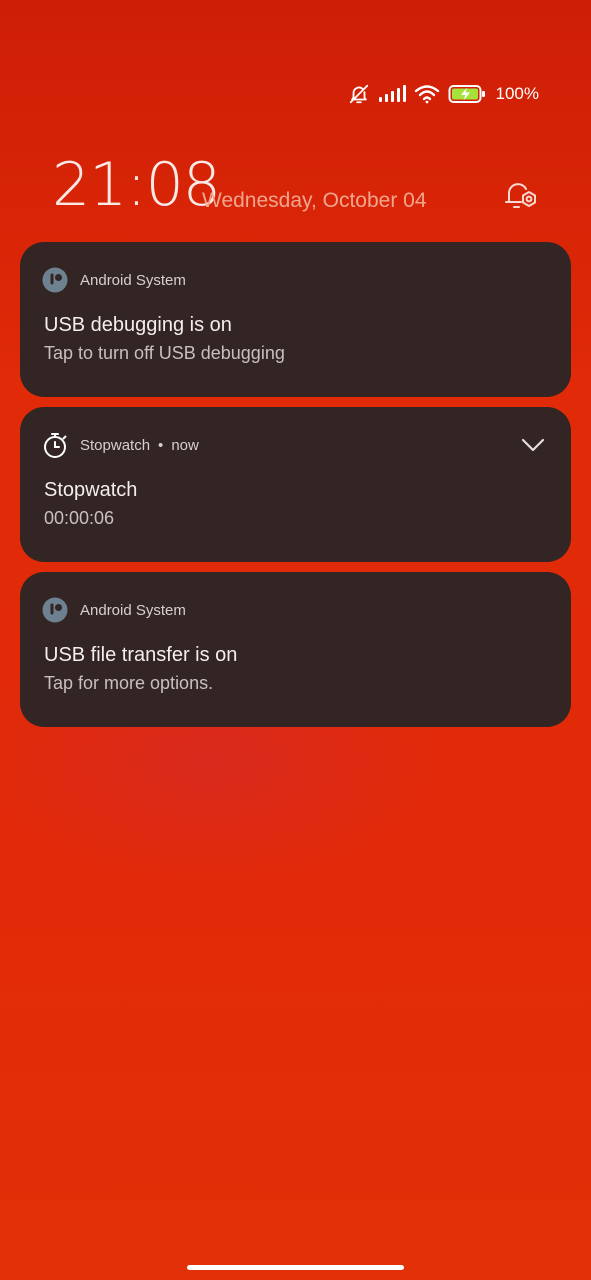  I want to click on notification-title: USB debugging is on, so click(138, 325).